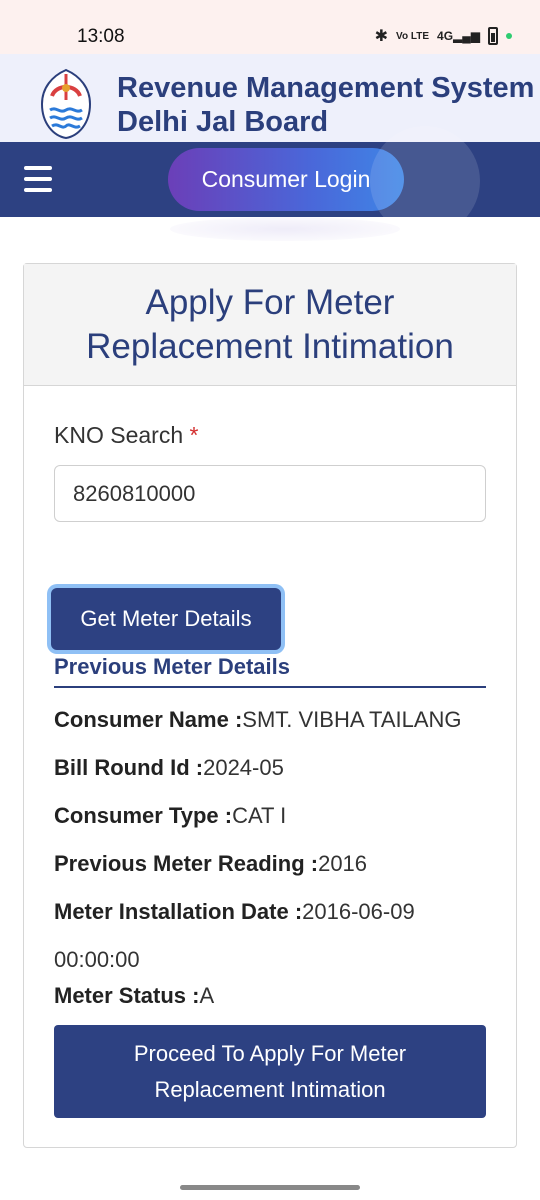 The height and width of the screenshot is (1200, 540). What do you see at coordinates (286, 179) in the screenshot?
I see `consumer-login-button: Consumer Login` at bounding box center [286, 179].